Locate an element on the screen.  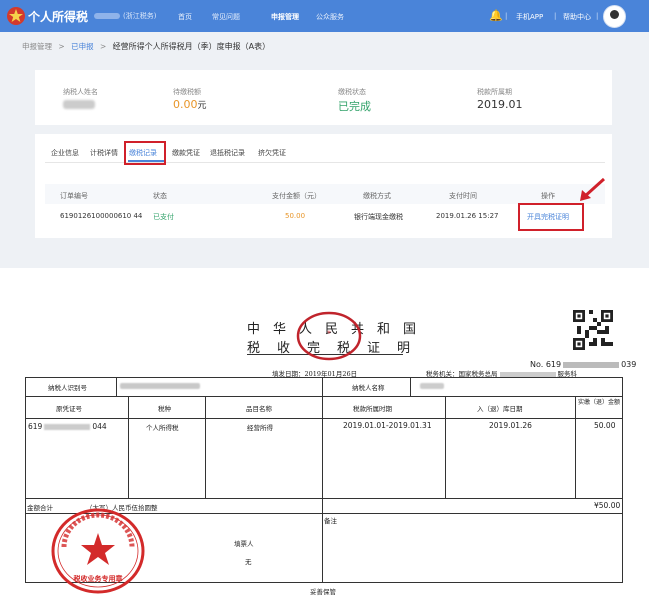
amount-cell-cert: 50.00 is located at coordinates (605, 425).